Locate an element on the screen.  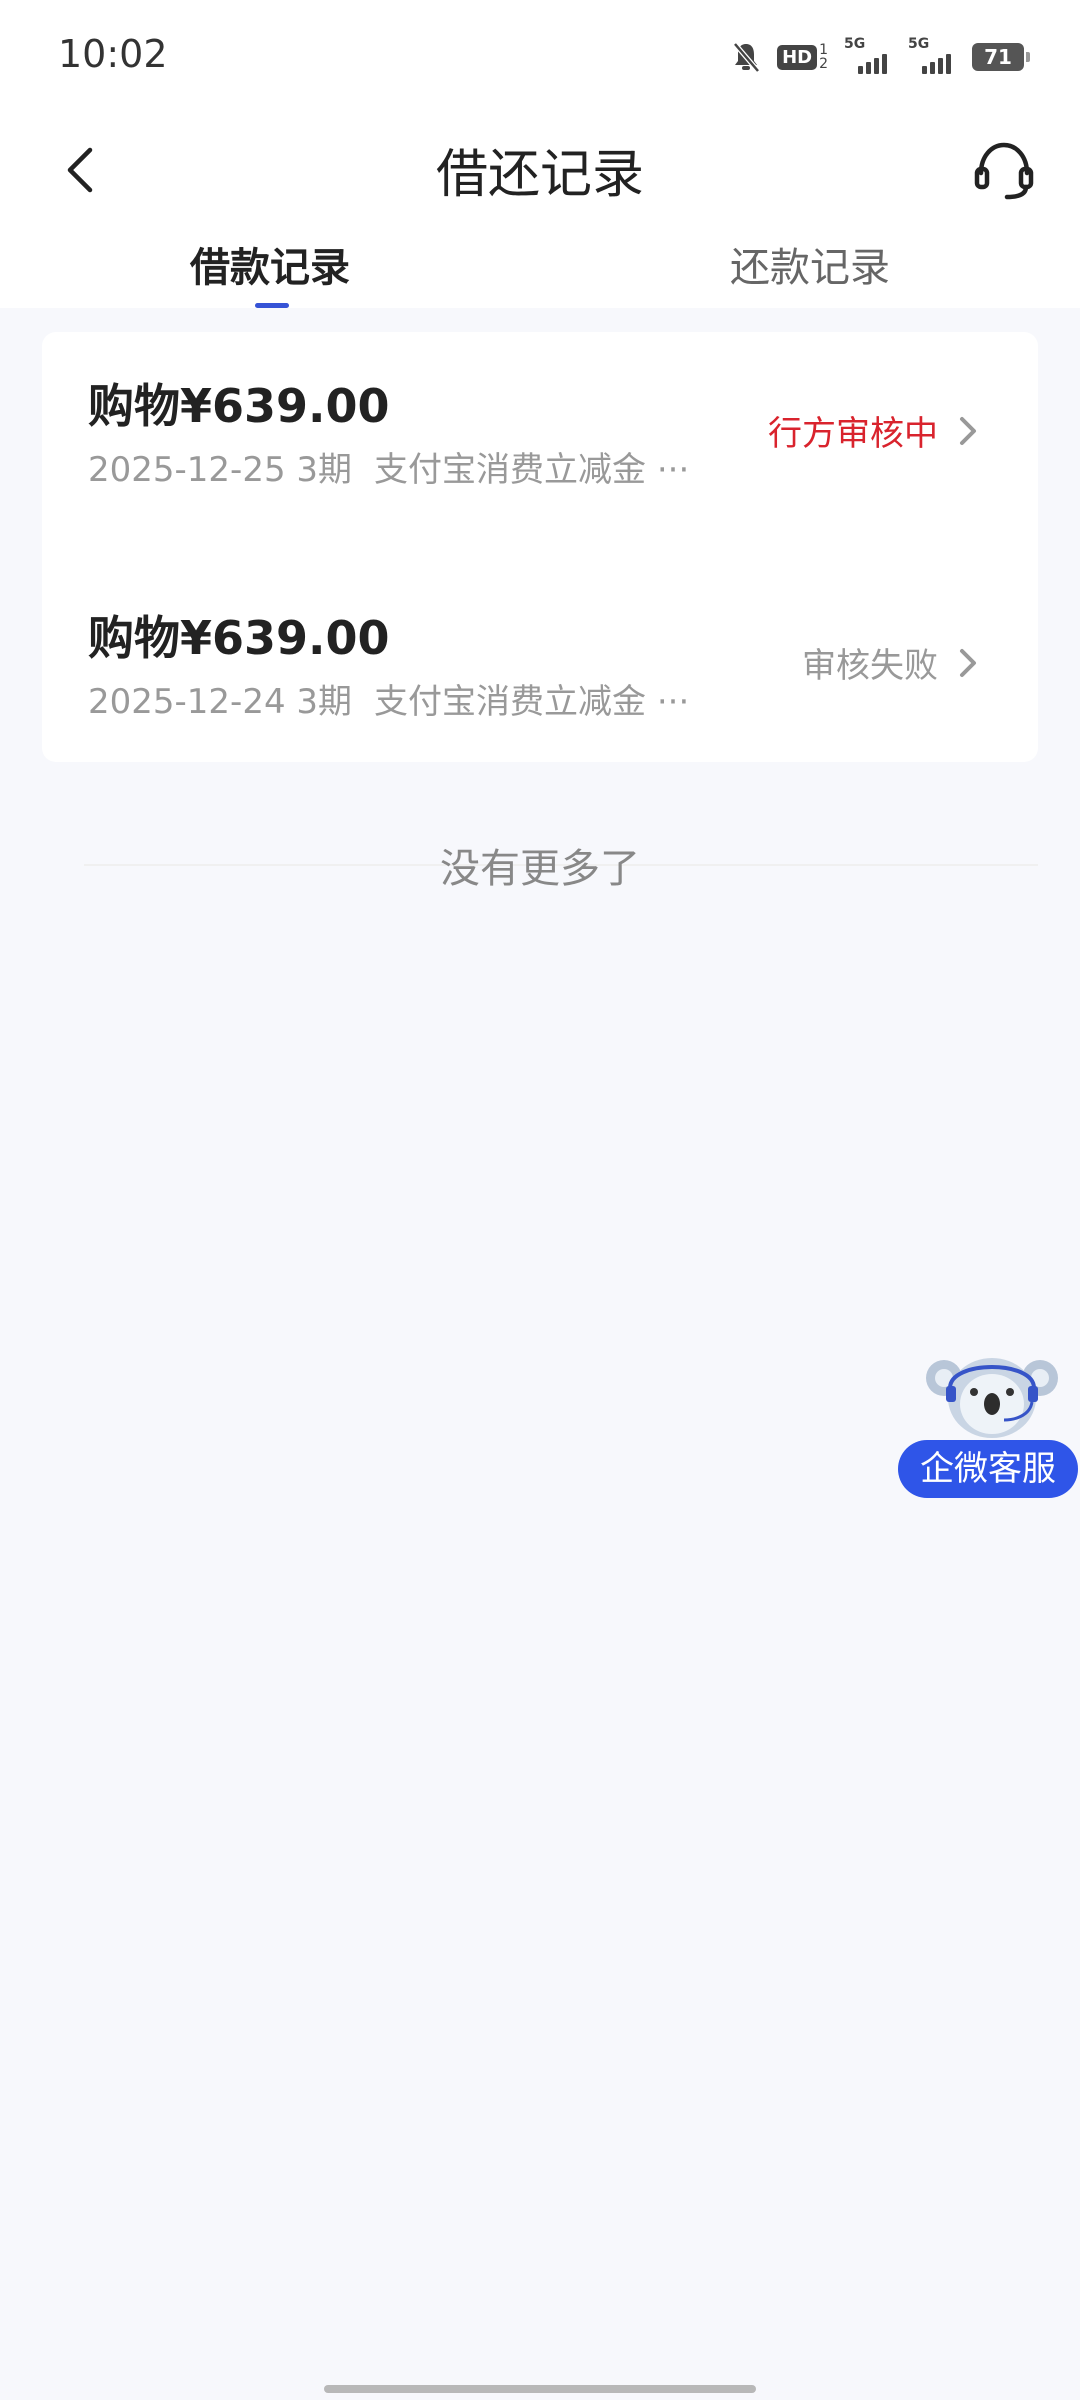
wecom-service-button: 企微客服 is located at coordinates (989, 1424).